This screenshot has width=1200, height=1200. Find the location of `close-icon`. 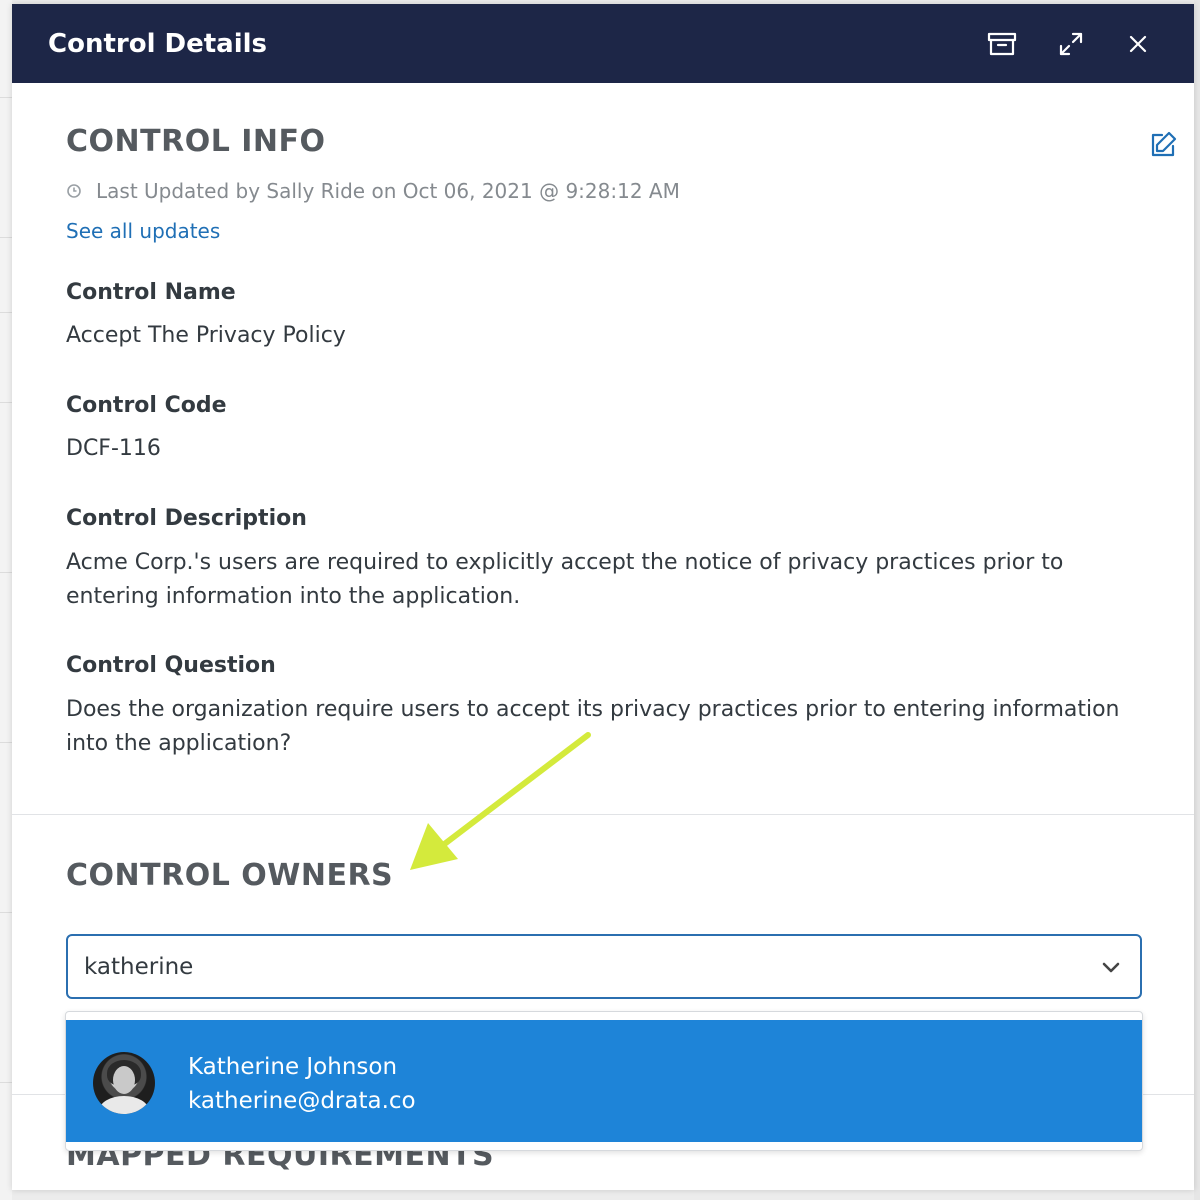

close-icon is located at coordinates (1138, 44).